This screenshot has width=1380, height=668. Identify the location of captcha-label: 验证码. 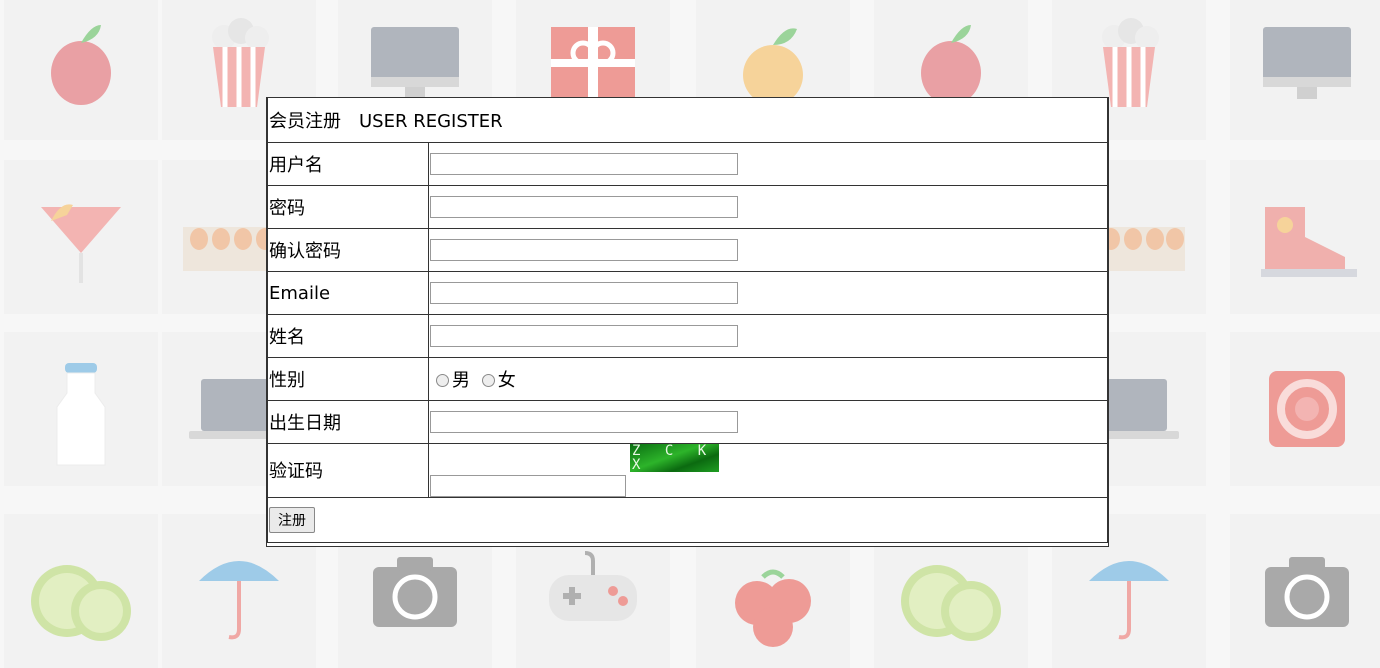
(348, 470).